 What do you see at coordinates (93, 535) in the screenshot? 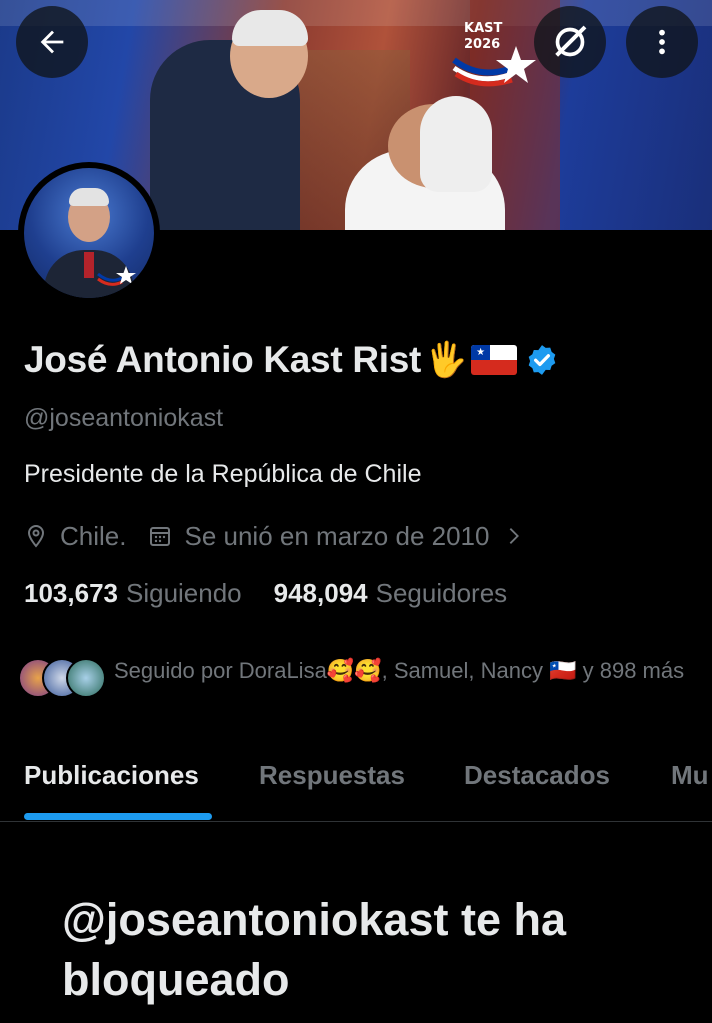
I see `location-text: Chile.` at bounding box center [93, 535].